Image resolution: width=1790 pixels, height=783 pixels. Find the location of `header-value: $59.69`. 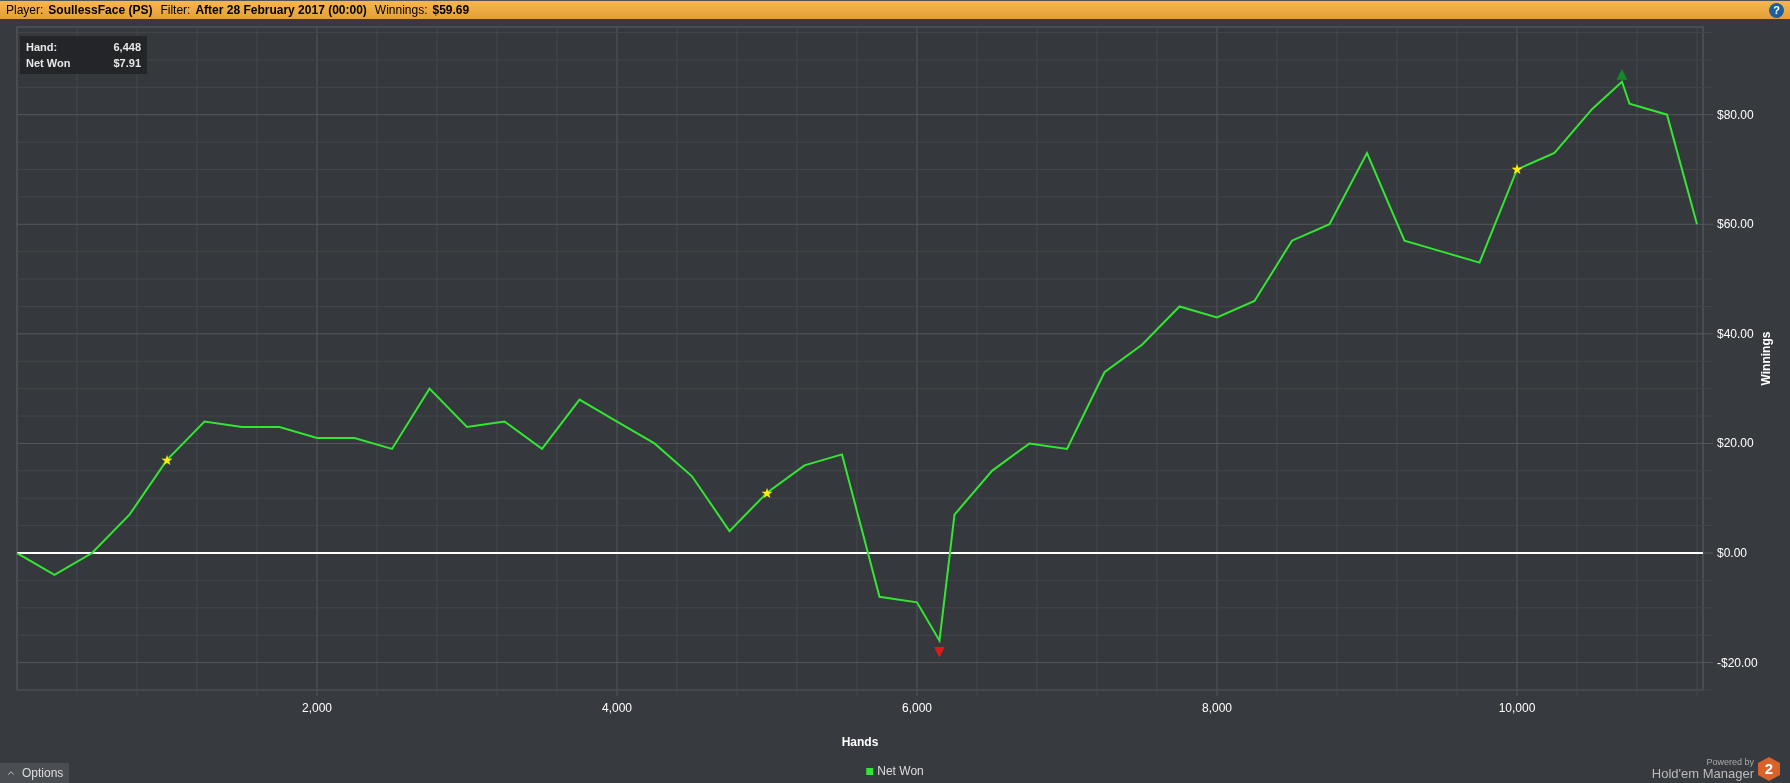

header-value: $59.69 is located at coordinates (451, 10).